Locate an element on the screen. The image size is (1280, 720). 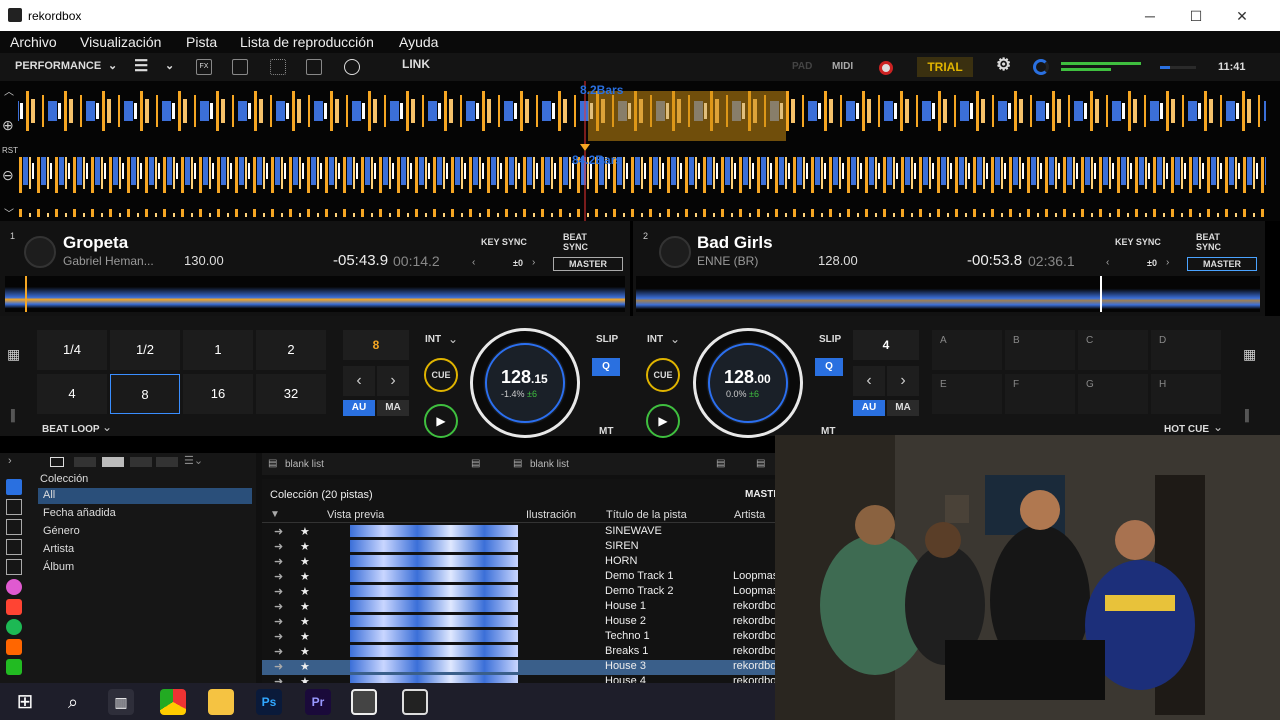
pad-side-icon: ▐ is located at coordinates (11, 416).